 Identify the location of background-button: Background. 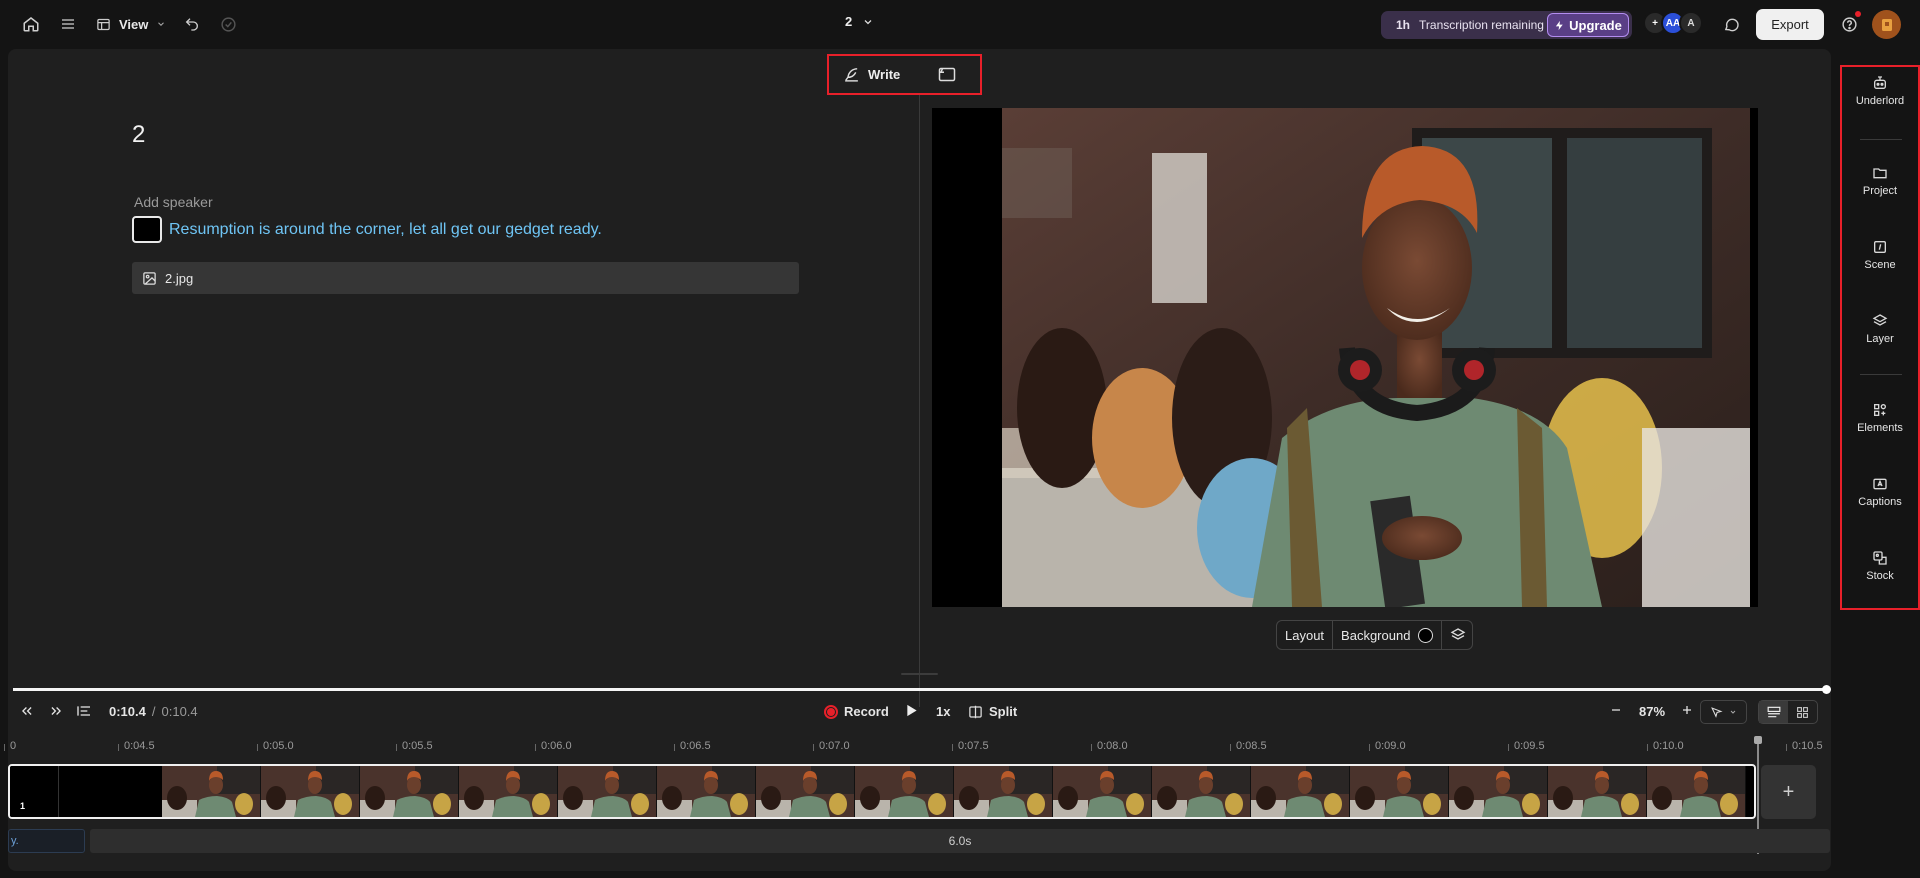
(1388, 635).